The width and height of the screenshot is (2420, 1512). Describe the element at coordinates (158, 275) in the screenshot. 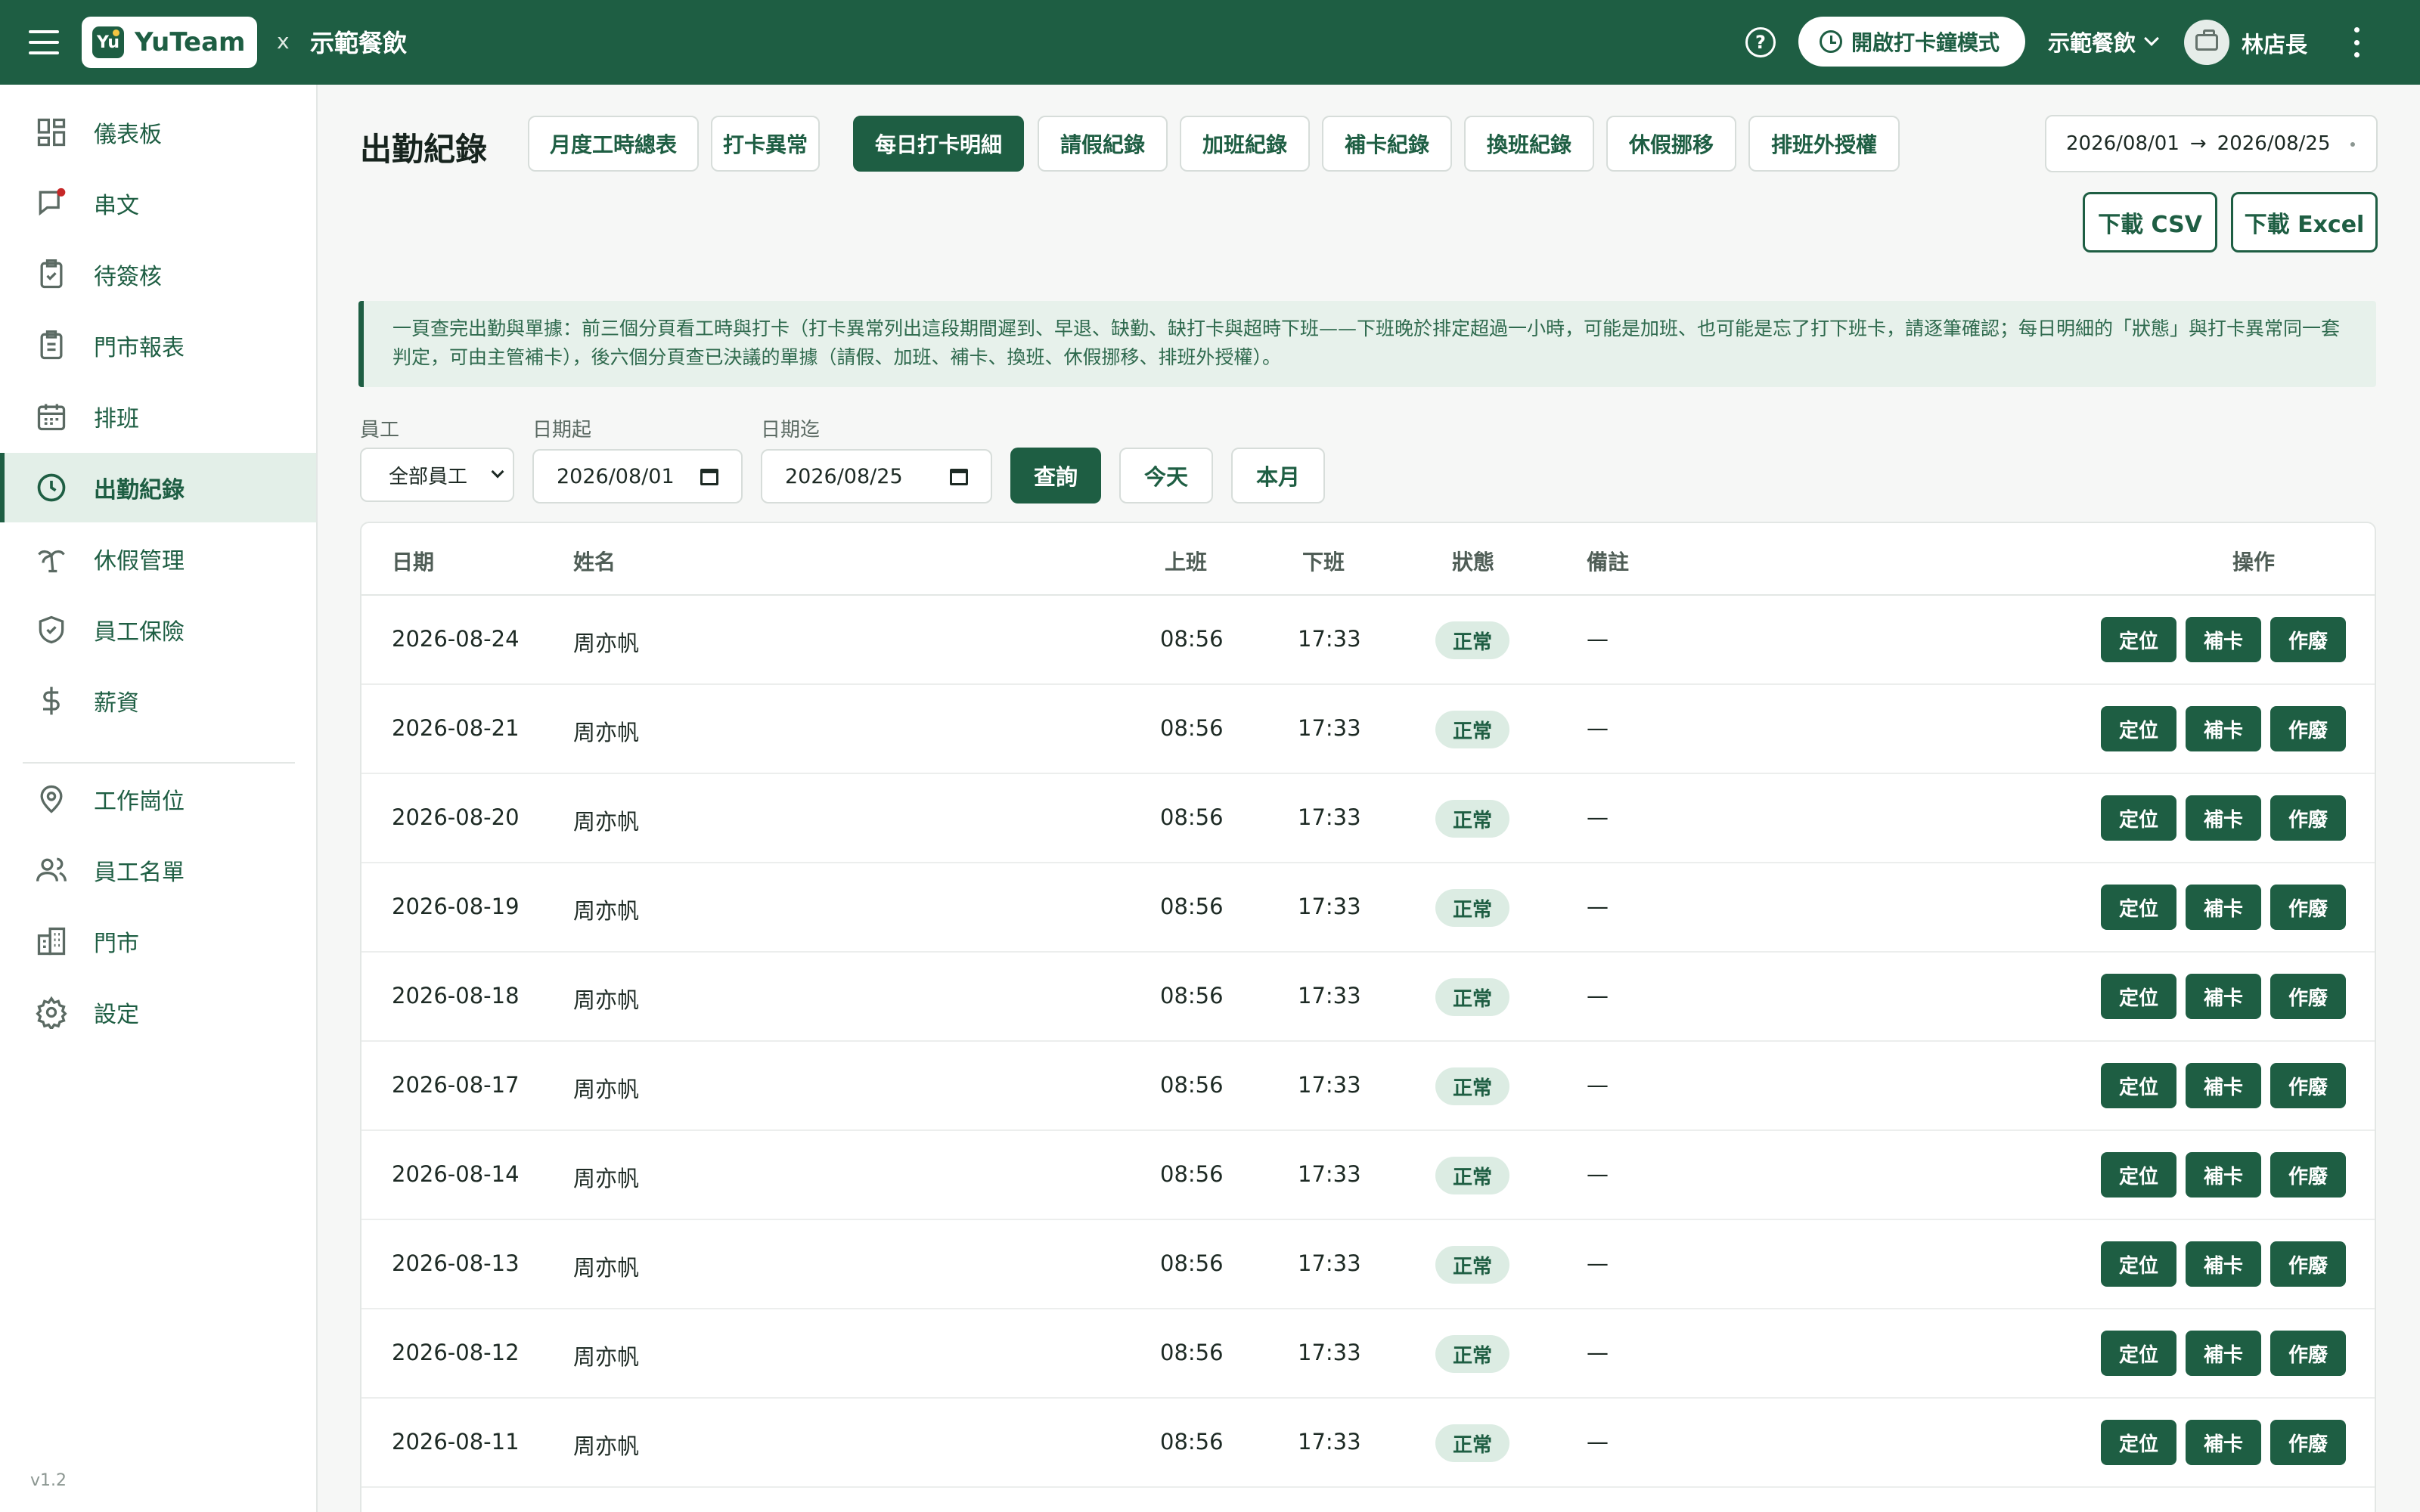

I see `sidebar-item-approvals: 待簽核` at that location.